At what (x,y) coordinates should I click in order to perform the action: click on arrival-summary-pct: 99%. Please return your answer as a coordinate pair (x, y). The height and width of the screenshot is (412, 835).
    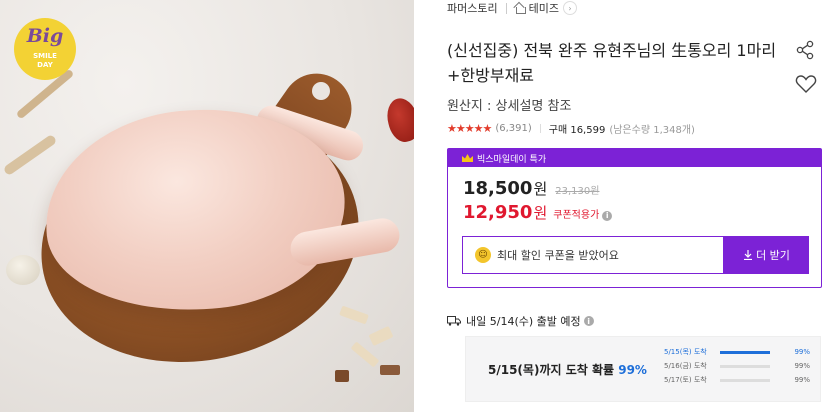
    Looking at the image, I should click on (632, 370).